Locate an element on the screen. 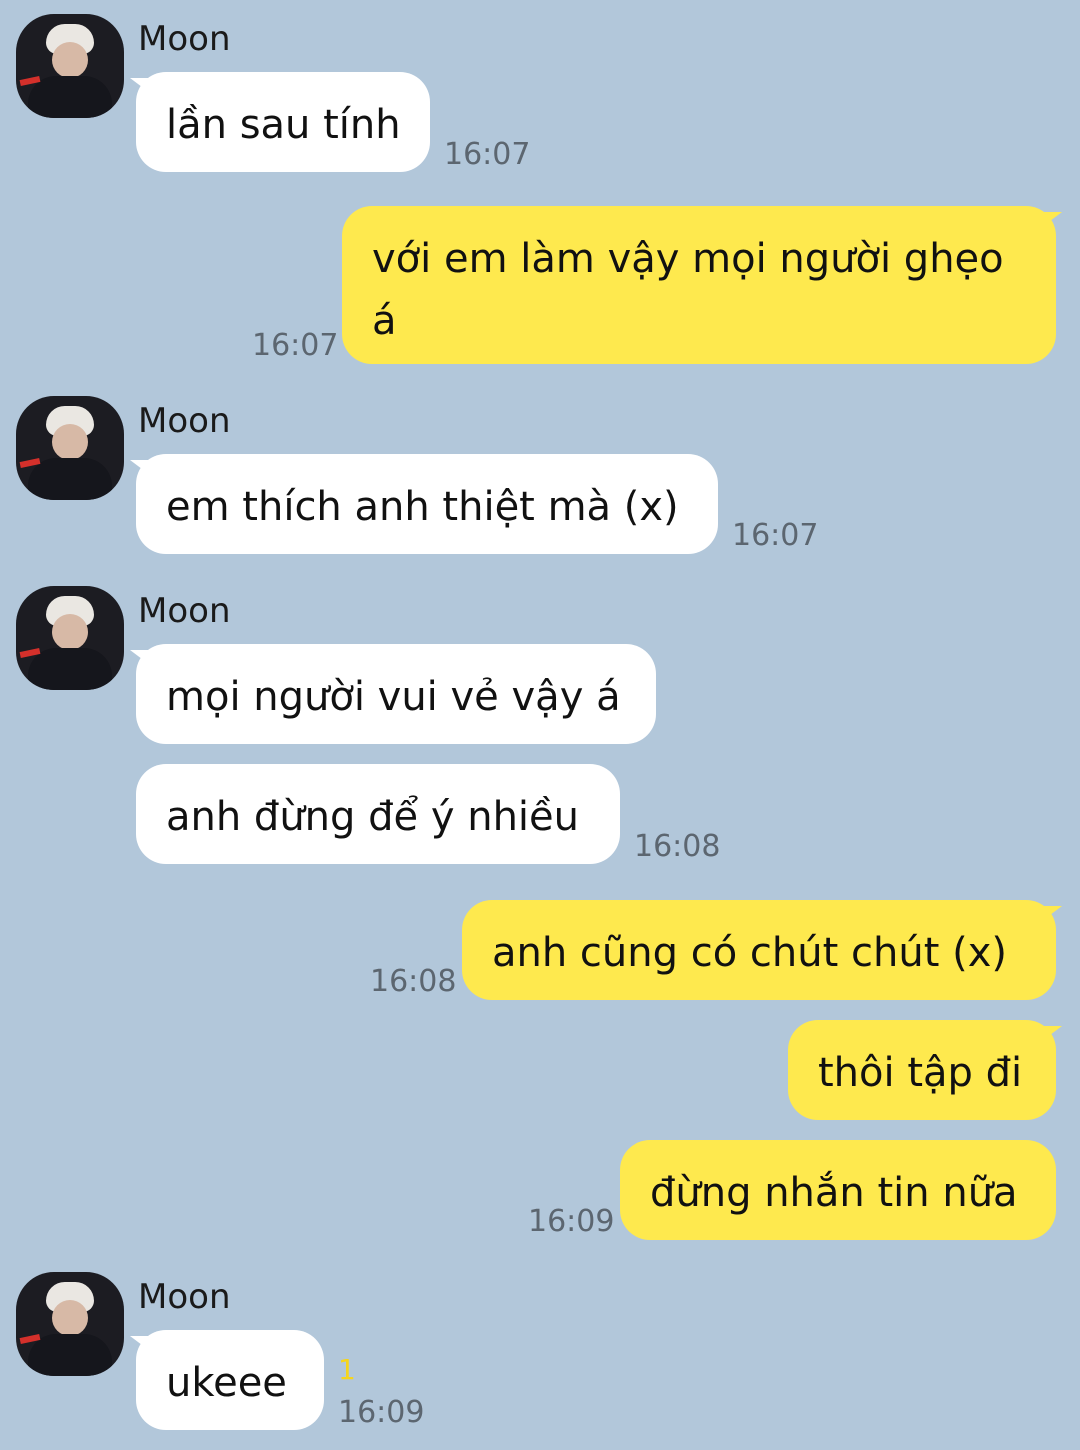  message-bubble: anh cũng có chút chút (x) is located at coordinates (759, 950).